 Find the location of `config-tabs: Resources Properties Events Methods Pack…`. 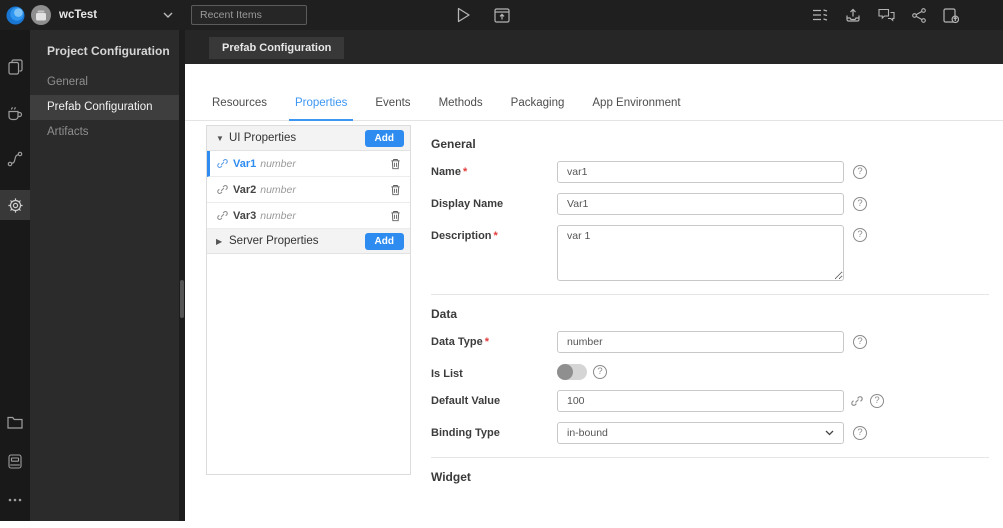

config-tabs: Resources Properties Events Methods Pack… is located at coordinates (594, 109).